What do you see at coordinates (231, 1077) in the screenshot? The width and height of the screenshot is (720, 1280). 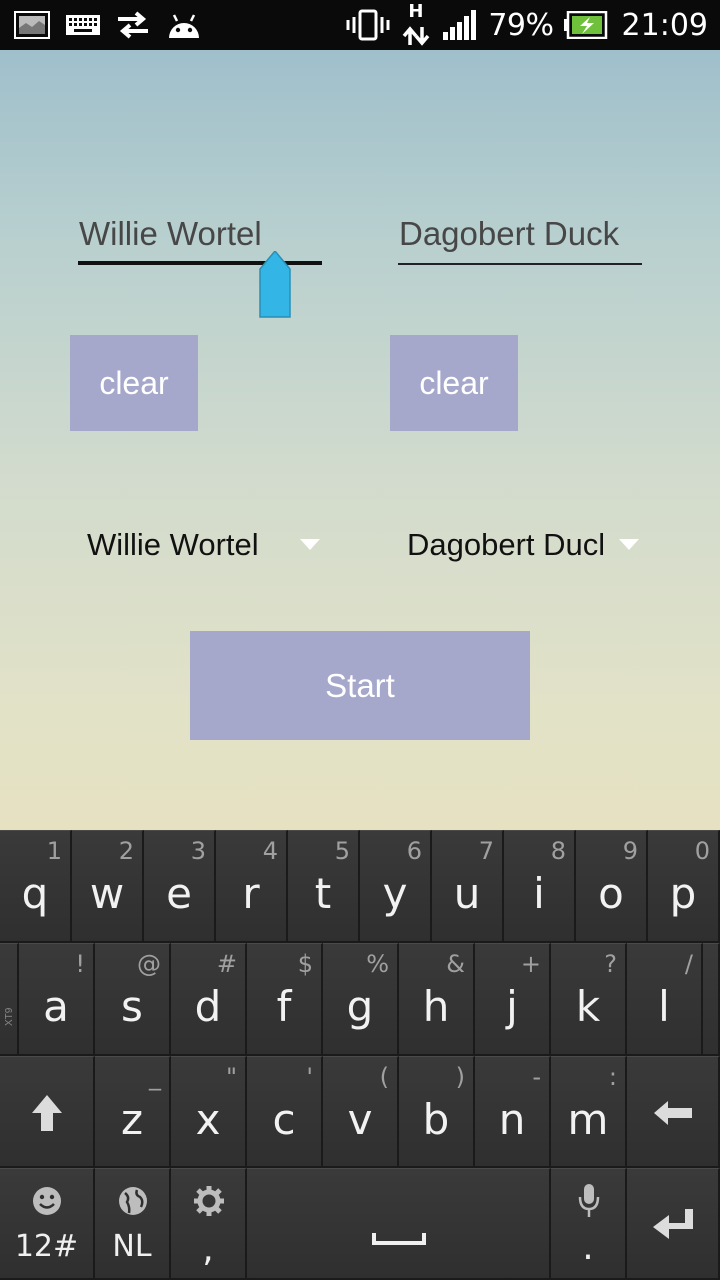 I see `key-hint: "` at bounding box center [231, 1077].